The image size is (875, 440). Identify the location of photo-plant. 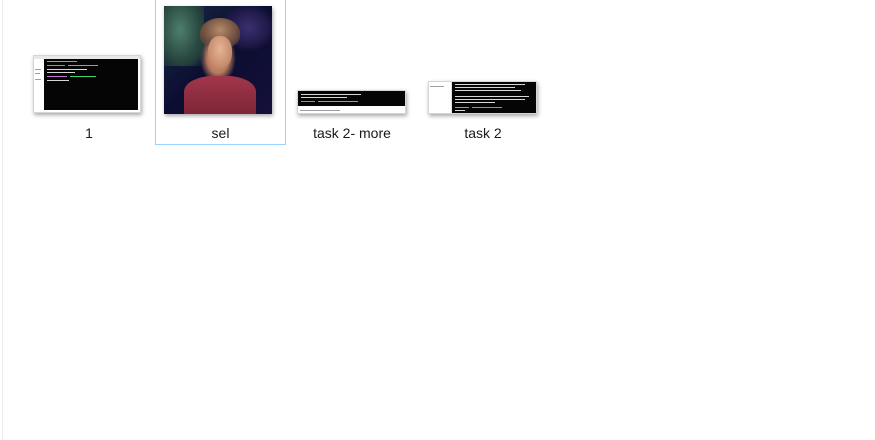
(184, 36).